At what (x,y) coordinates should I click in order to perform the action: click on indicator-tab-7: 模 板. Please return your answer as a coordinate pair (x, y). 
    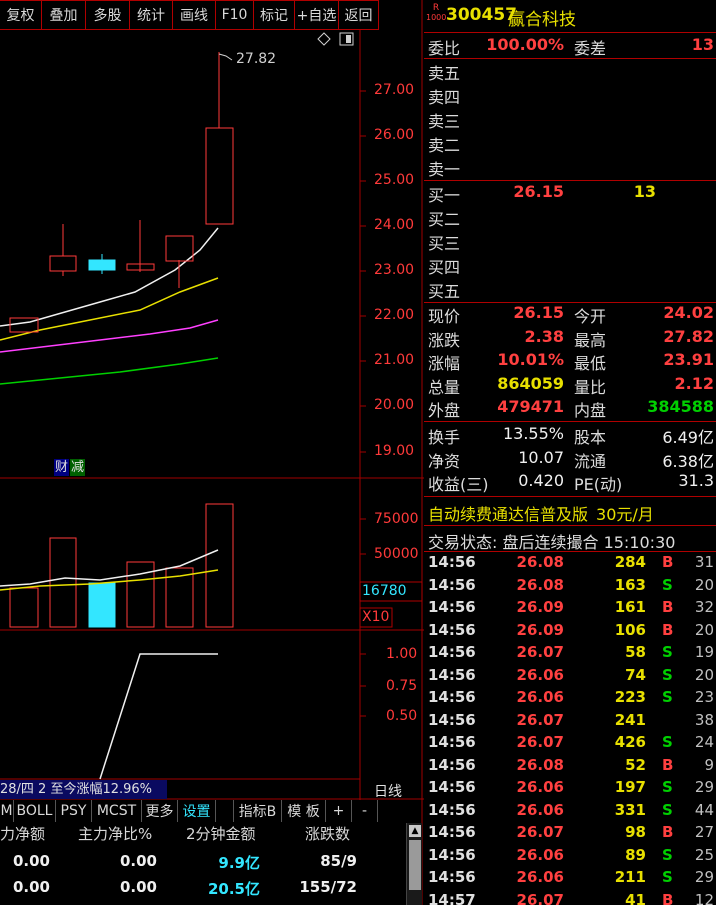
    Looking at the image, I should click on (304, 811).